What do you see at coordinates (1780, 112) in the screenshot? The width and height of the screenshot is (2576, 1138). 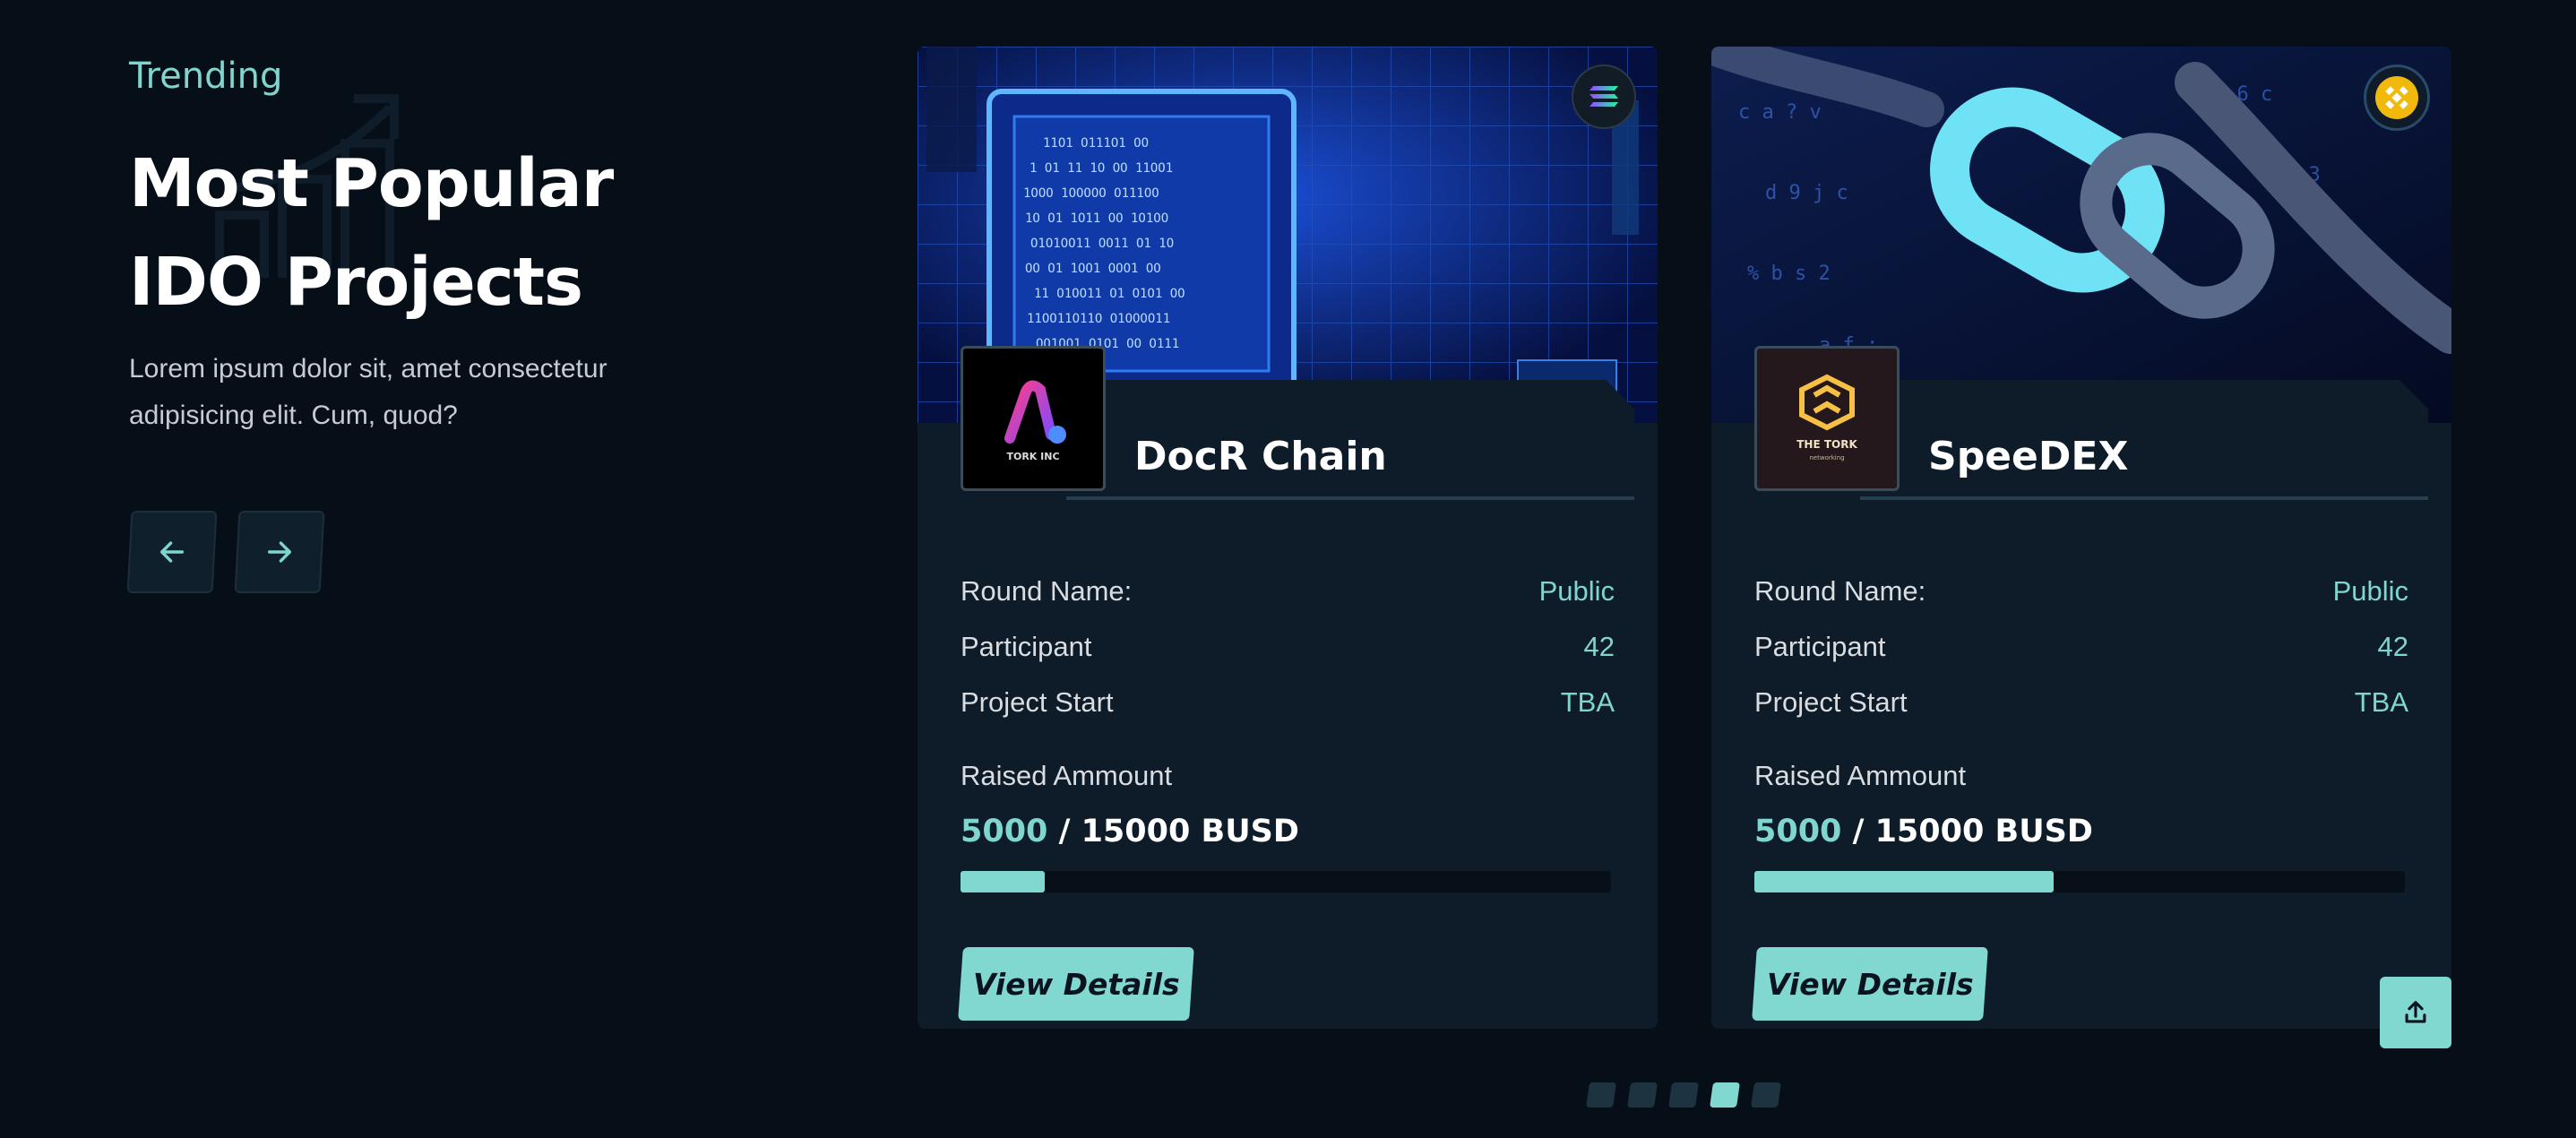 I see `svg-text: c a ? v` at bounding box center [1780, 112].